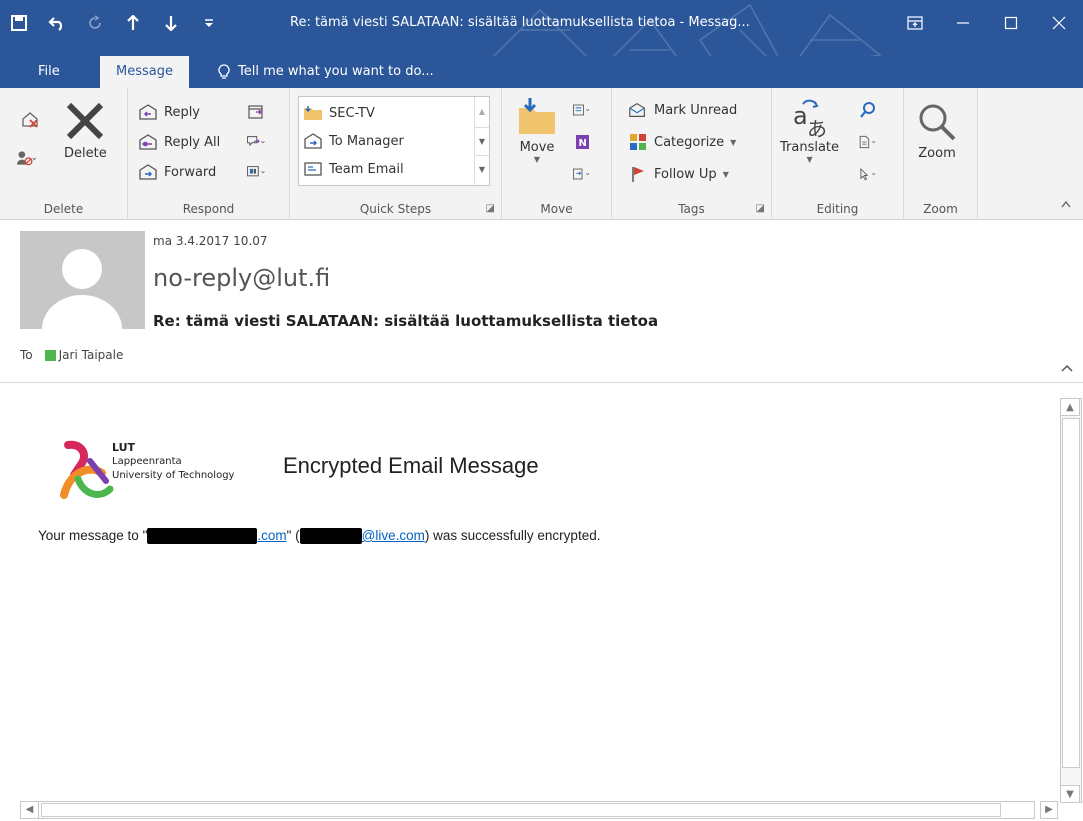 Image resolution: width=1083 pixels, height=821 pixels. Describe the element at coordinates (482, 112) in the screenshot. I see `gallery-up-arrow: ▲` at that location.